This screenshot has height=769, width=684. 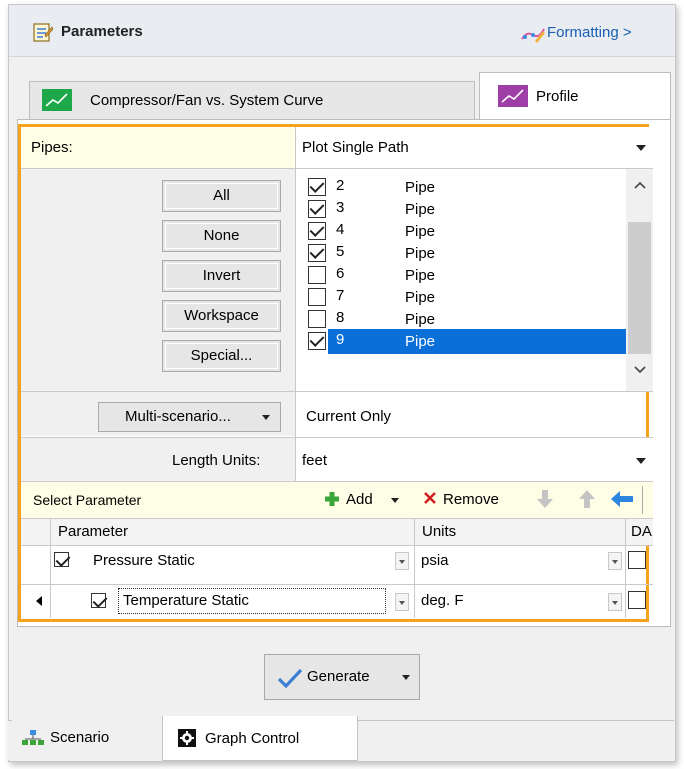 What do you see at coordinates (359, 499) in the screenshot?
I see `add-button: Add` at bounding box center [359, 499].